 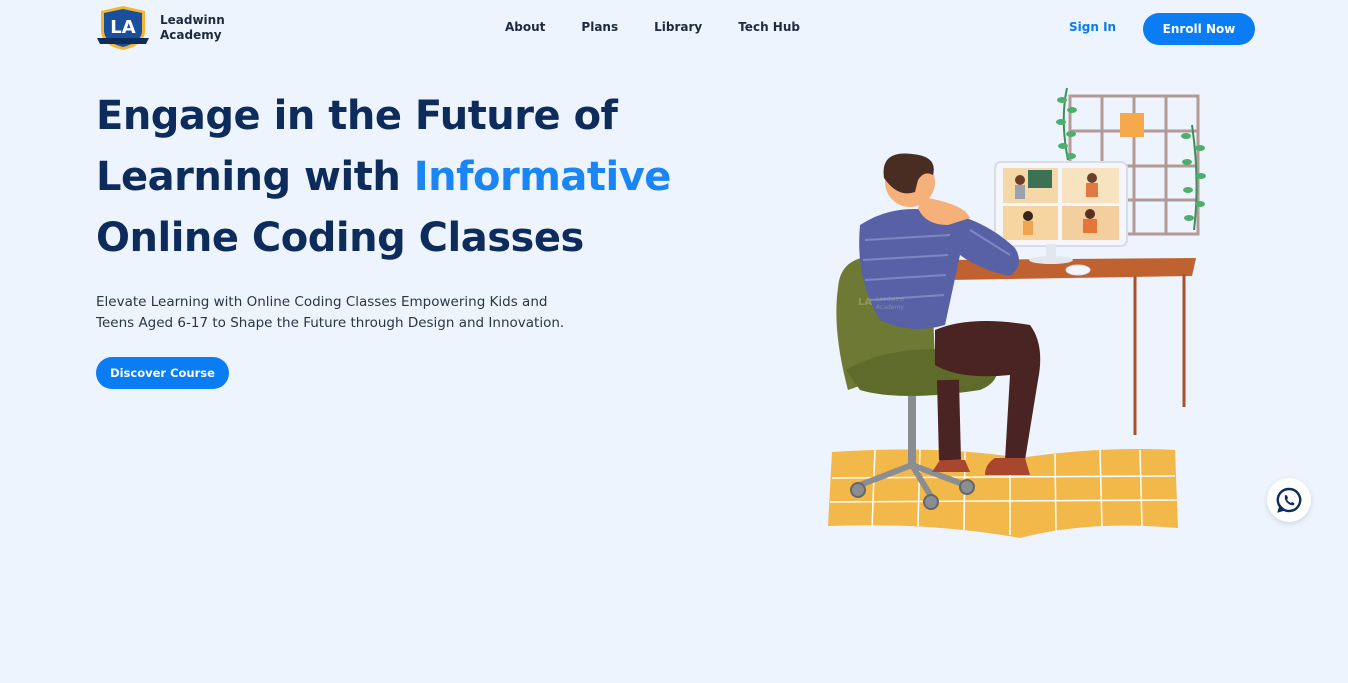 I want to click on whatsapp-button, so click(x=1289, y=500).